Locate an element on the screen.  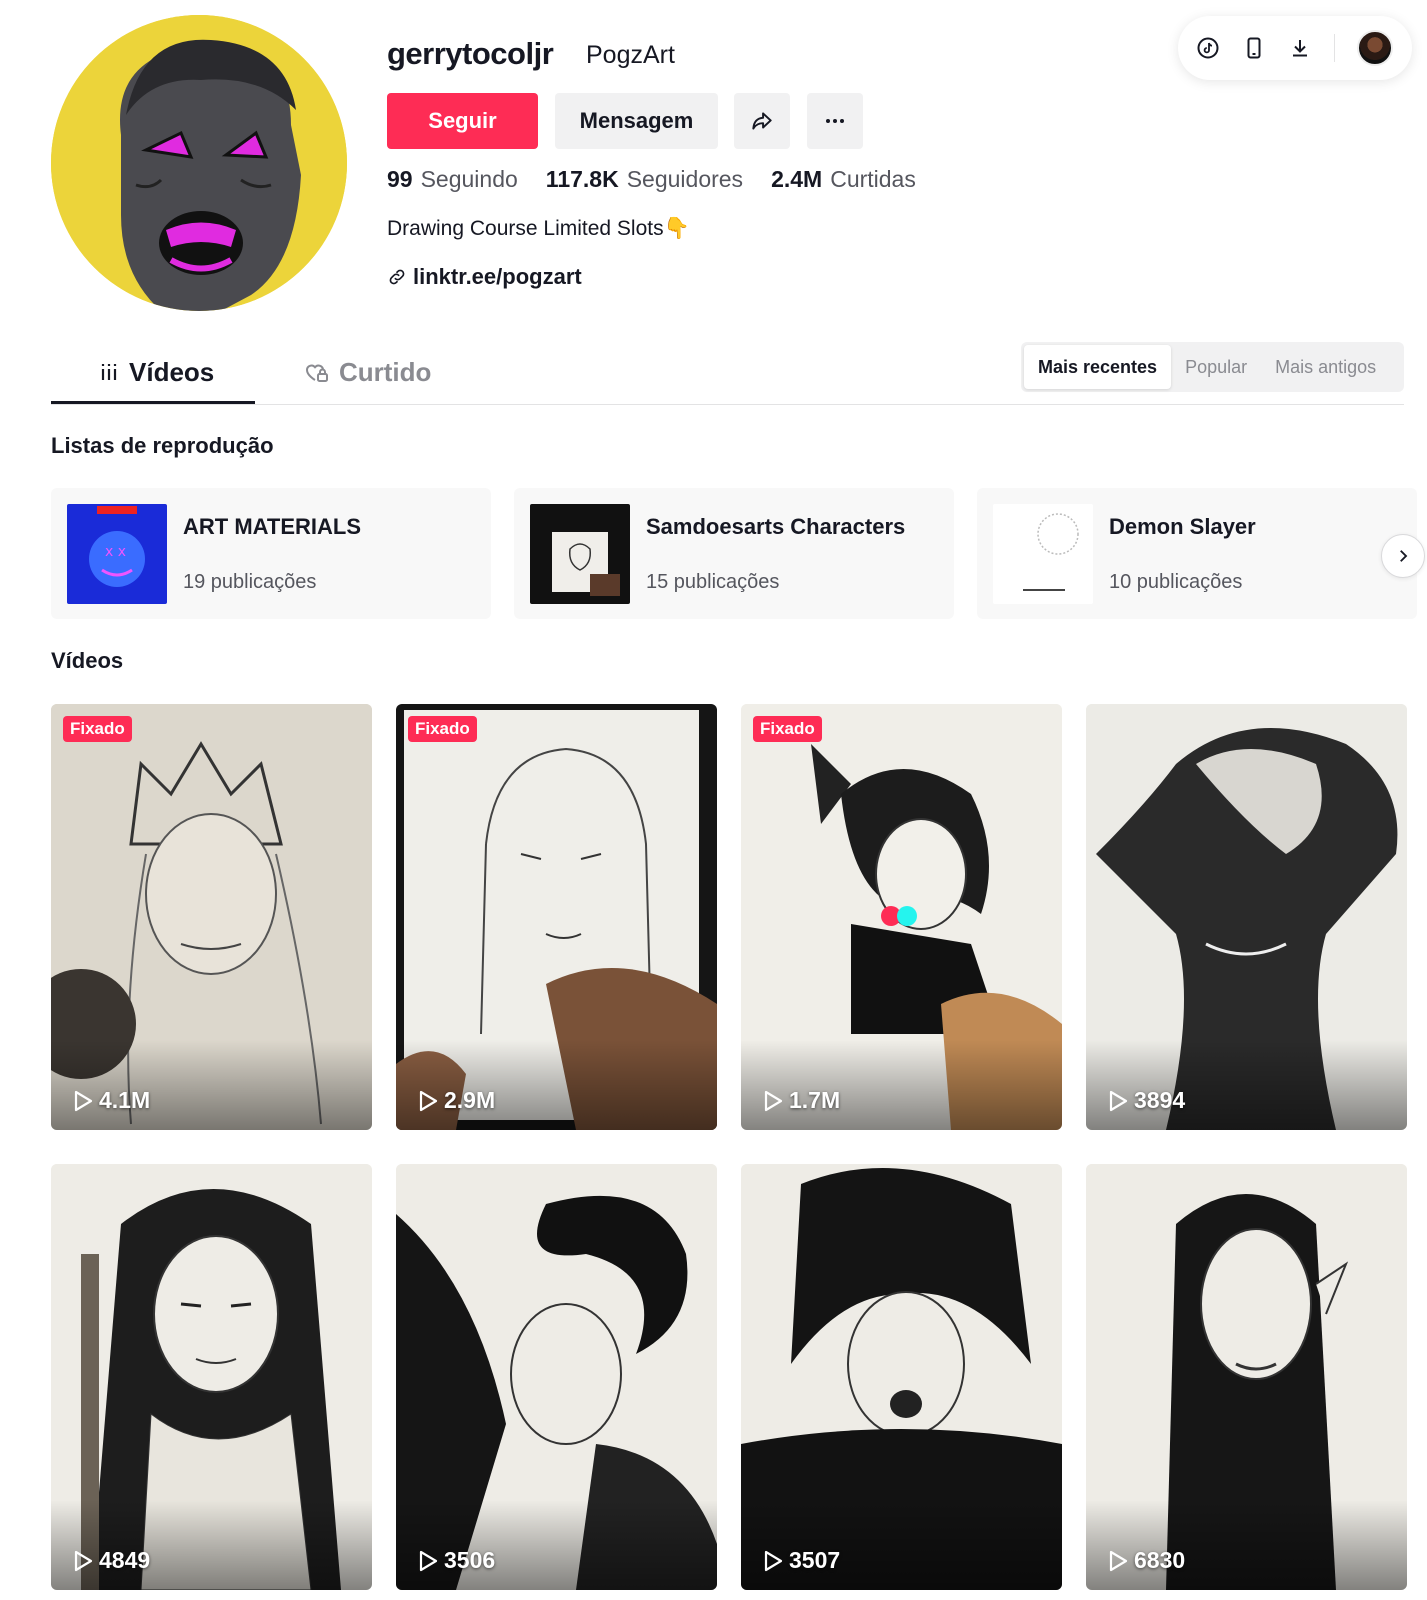
profile-avatar is located at coordinates (199, 163).